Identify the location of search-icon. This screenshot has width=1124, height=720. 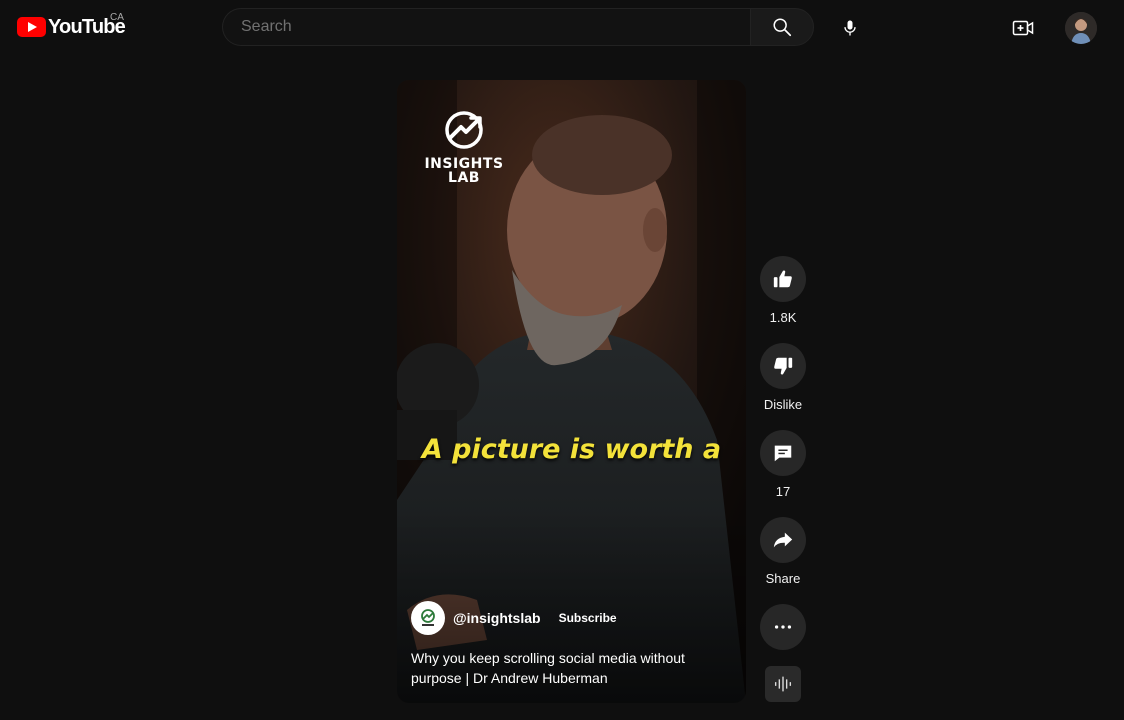
(782, 27).